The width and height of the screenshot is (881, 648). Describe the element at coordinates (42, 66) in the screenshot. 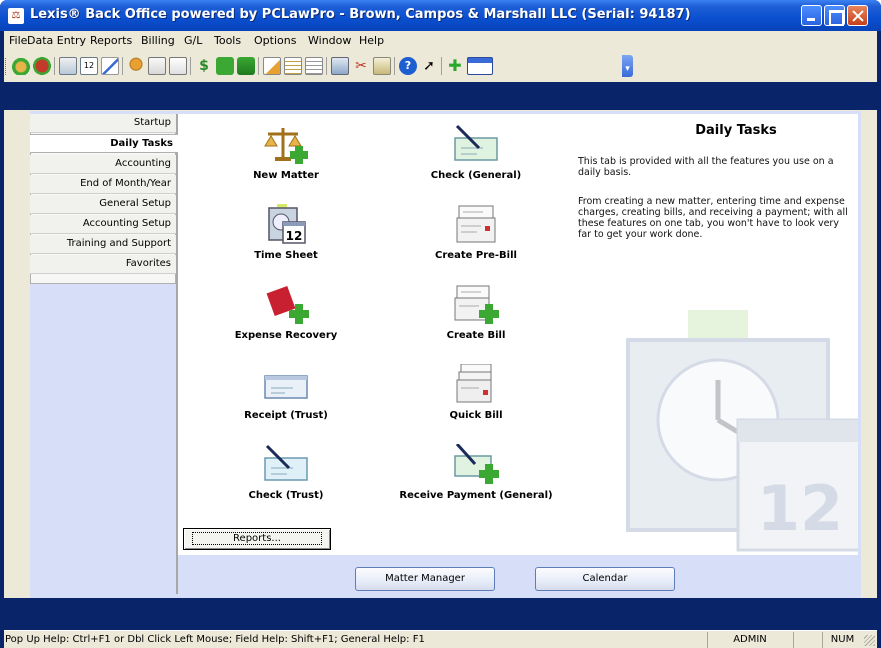

I see `expense-icon` at that location.